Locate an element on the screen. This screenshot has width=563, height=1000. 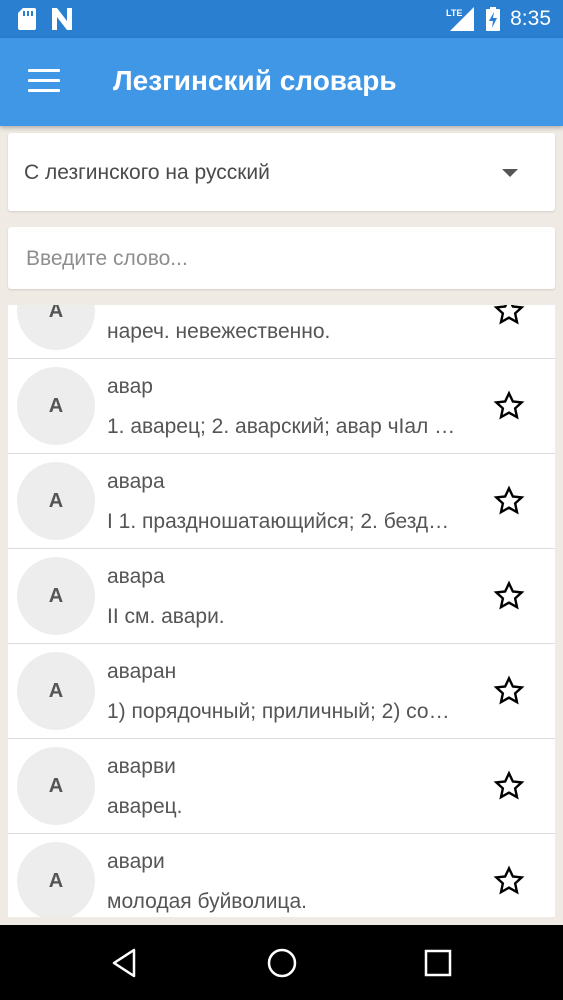
entry-definition: I 1. праздношатающийся; 2. бездельник. is located at coordinates (283, 521).